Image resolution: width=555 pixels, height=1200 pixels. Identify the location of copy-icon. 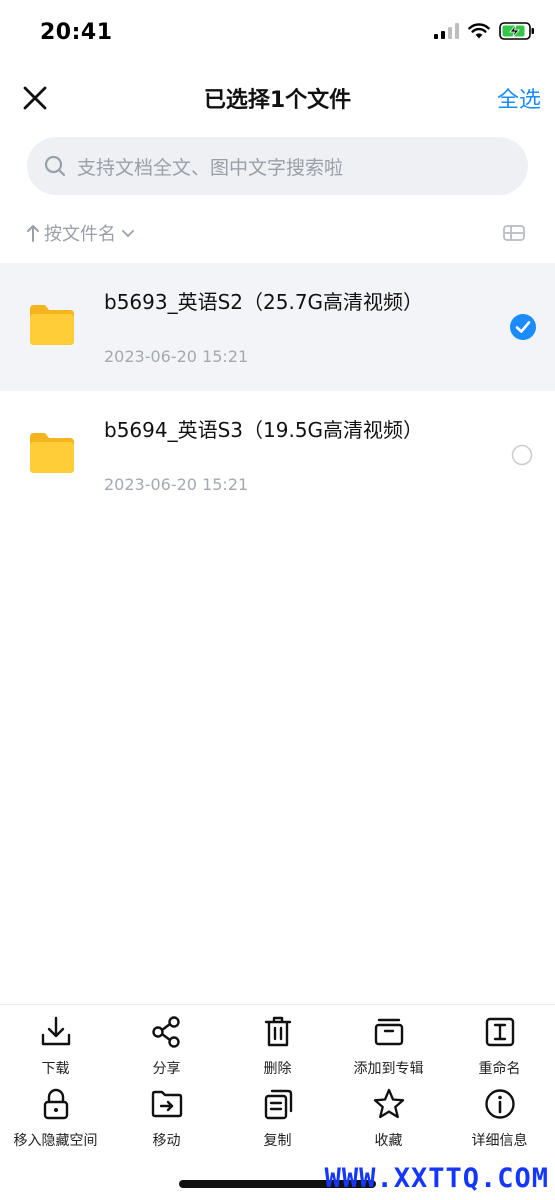
(278, 1104).